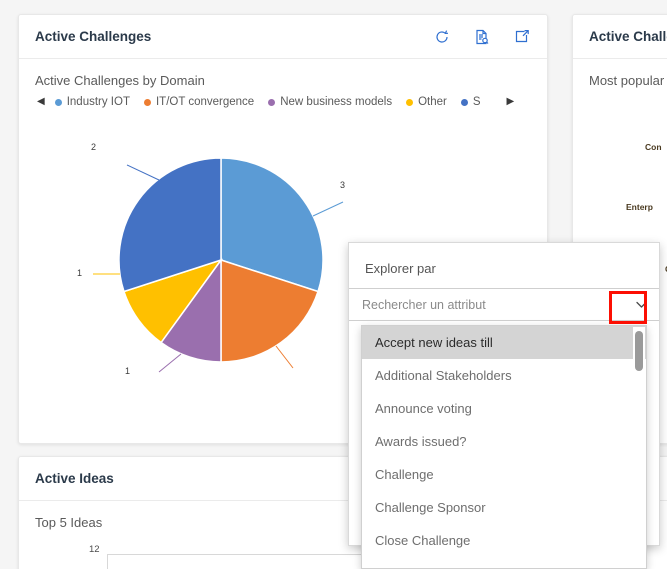 The width and height of the screenshot is (667, 569). I want to click on legend-label: New business models, so click(336, 102).